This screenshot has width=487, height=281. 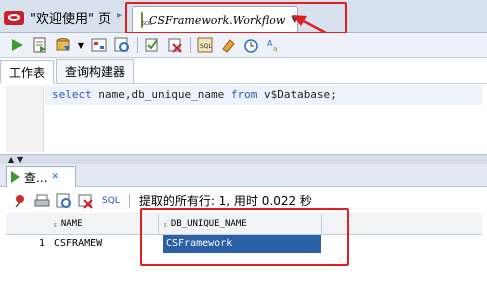 What do you see at coordinates (20, 159) in the screenshot?
I see `collapse-down-icon: ▼` at bounding box center [20, 159].